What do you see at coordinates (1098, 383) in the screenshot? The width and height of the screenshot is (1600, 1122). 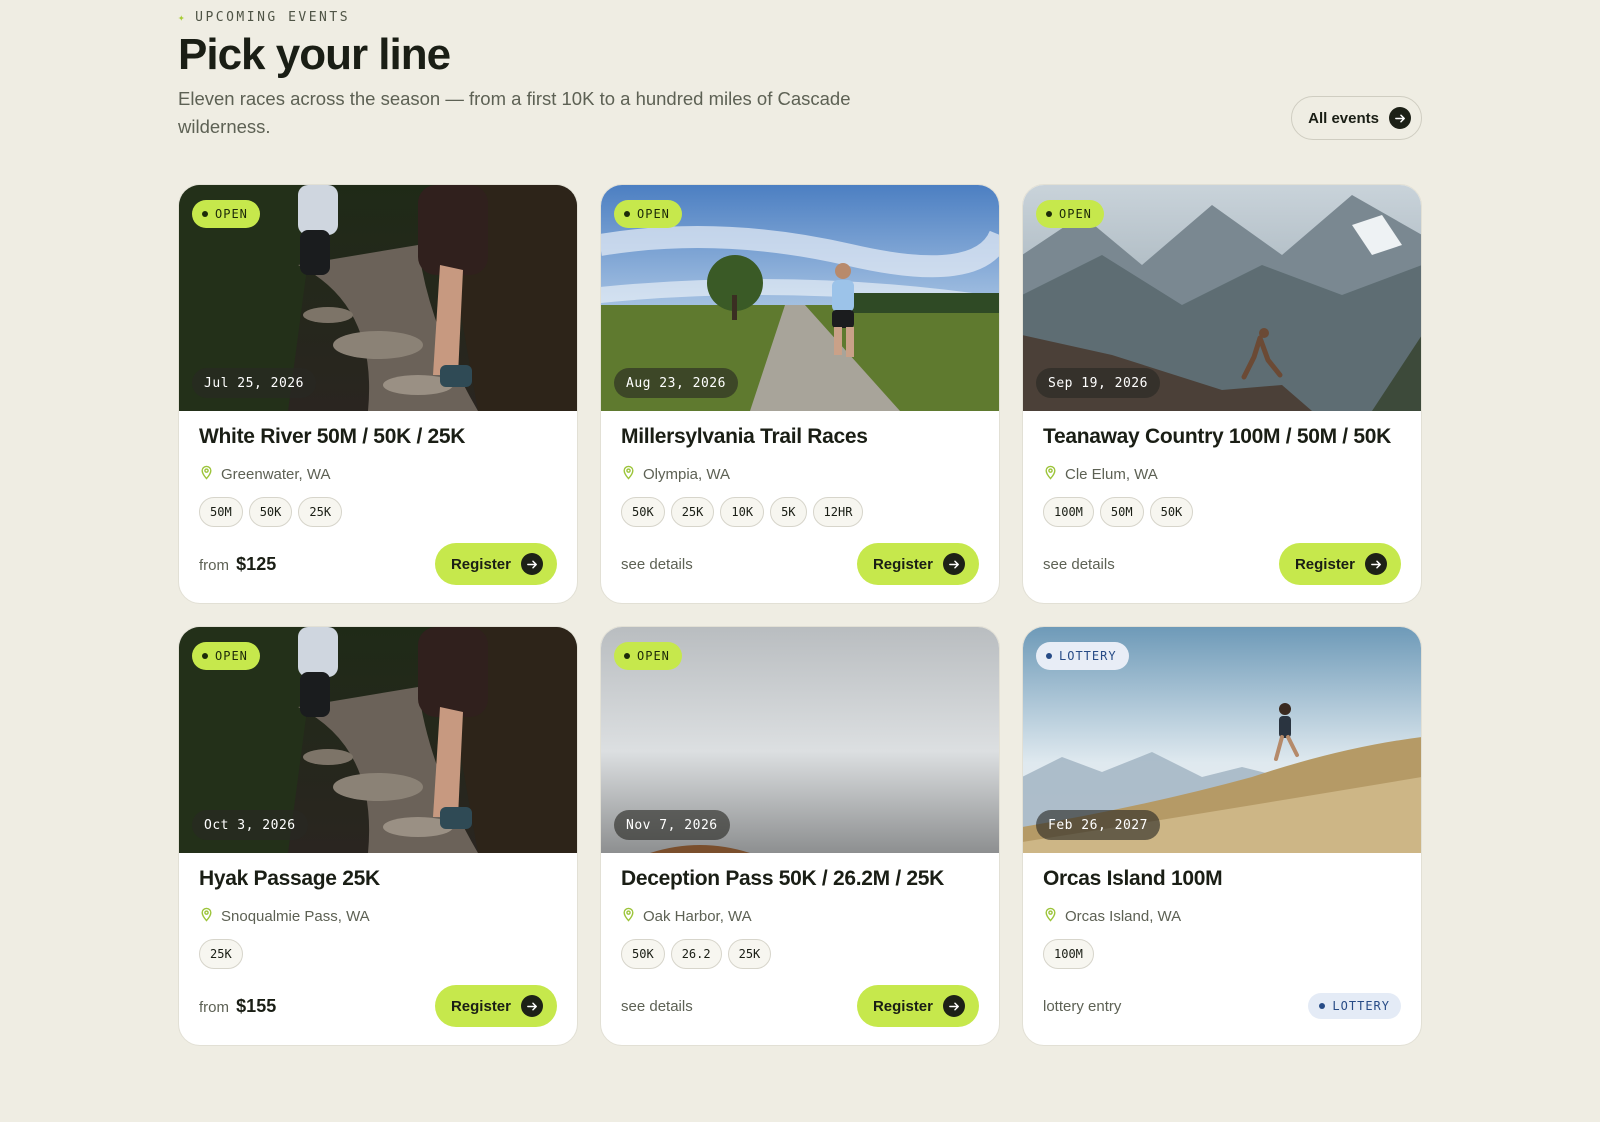 I see `event-date: Sep 19, 2026` at bounding box center [1098, 383].